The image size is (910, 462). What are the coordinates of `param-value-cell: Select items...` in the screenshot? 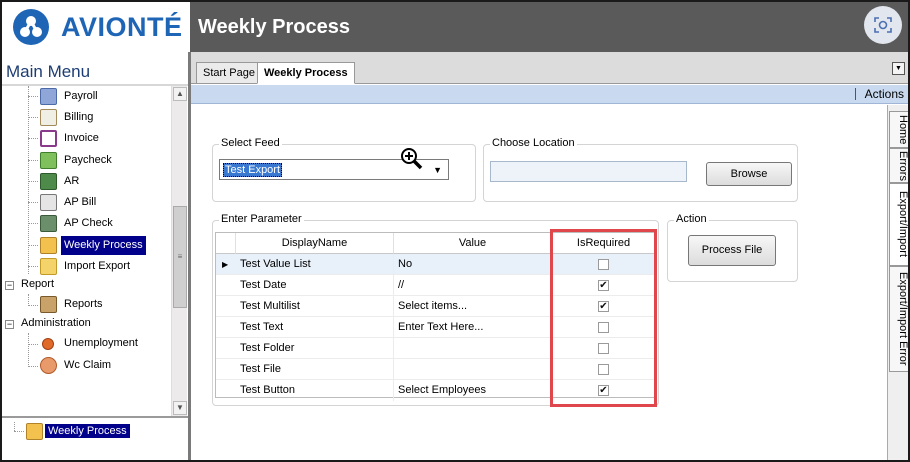 It's located at (473, 306).